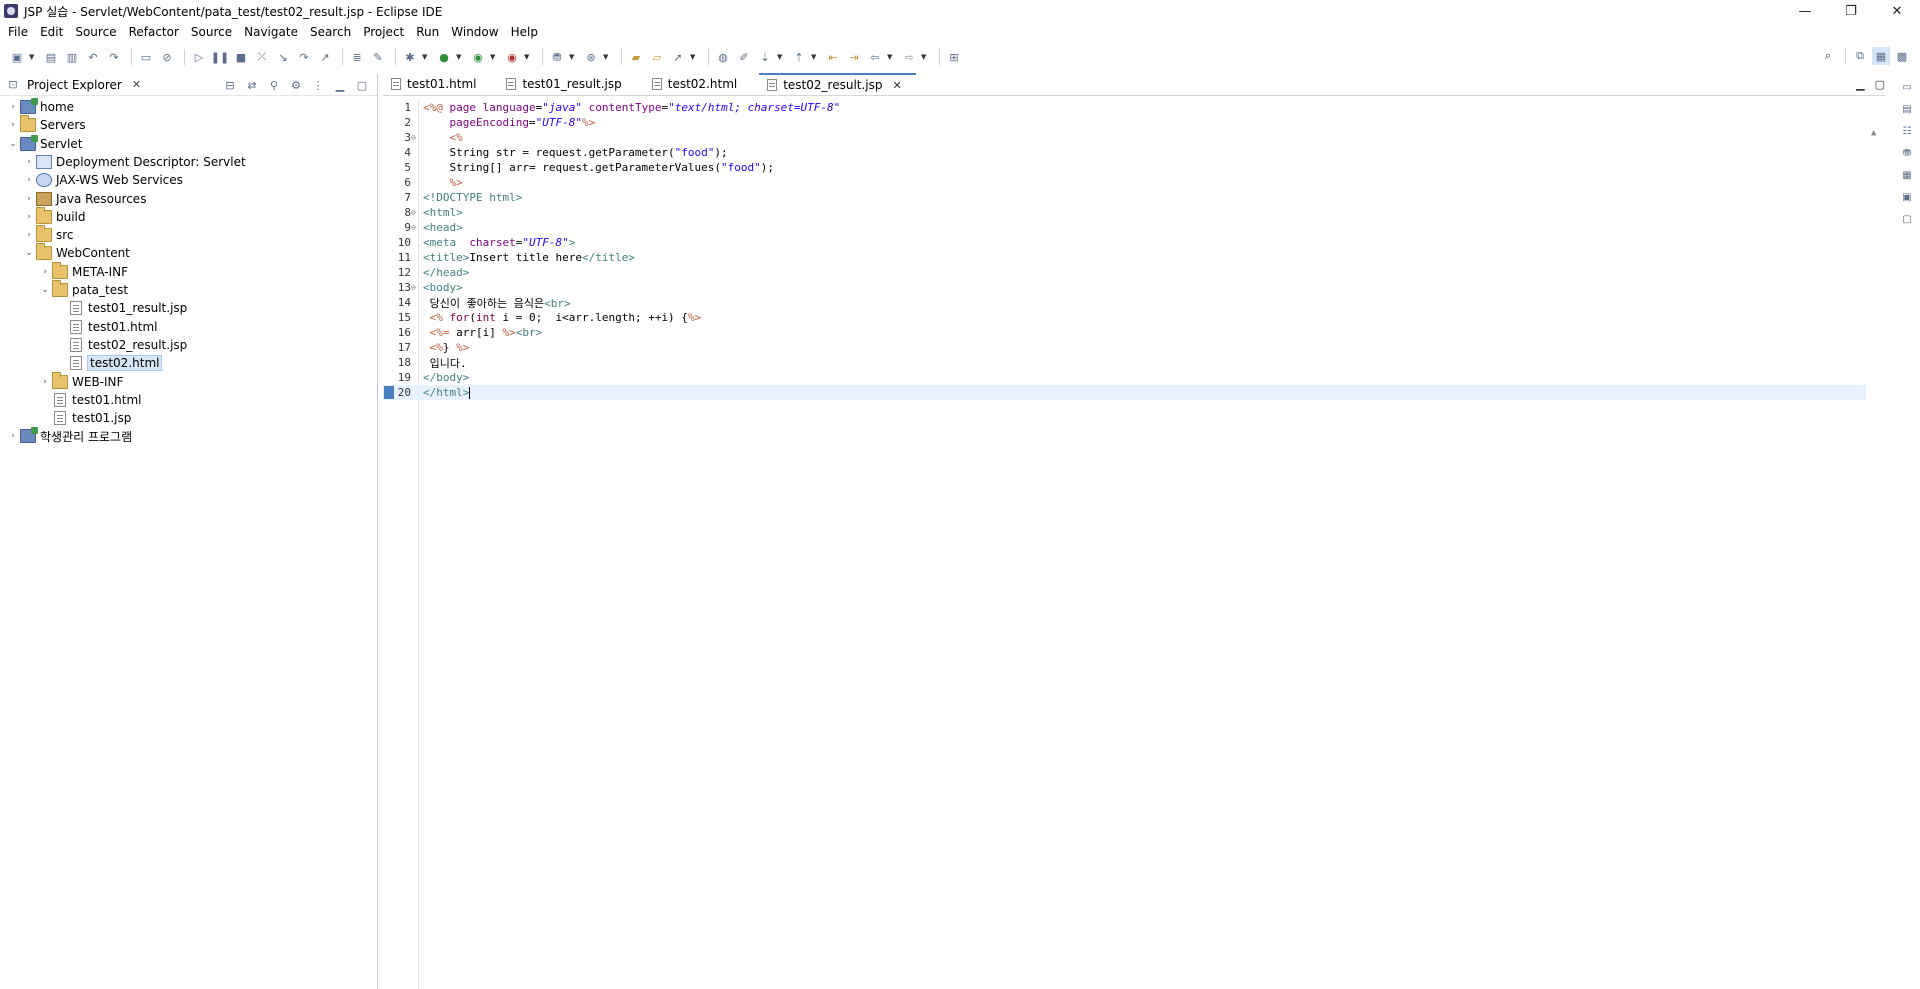  What do you see at coordinates (40, 107) in the screenshot?
I see `tree-item: › home` at bounding box center [40, 107].